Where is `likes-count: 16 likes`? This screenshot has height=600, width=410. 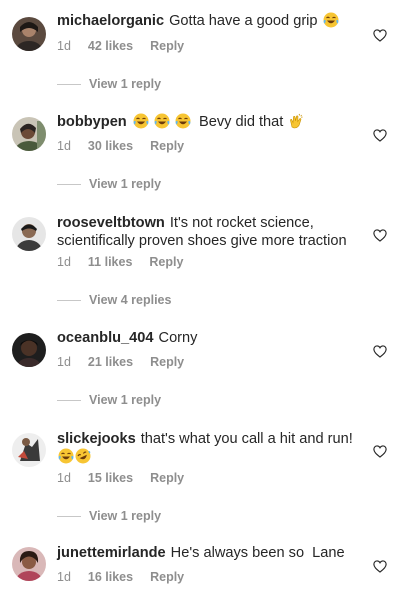
likes-count: 16 likes is located at coordinates (110, 577).